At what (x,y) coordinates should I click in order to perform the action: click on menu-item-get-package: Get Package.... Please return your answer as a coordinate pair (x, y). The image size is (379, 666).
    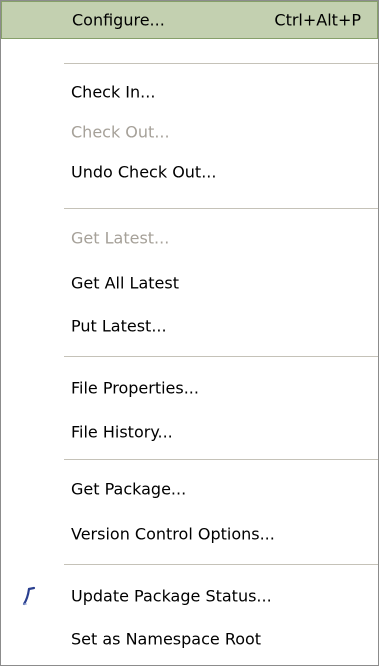
    Looking at the image, I should click on (189, 489).